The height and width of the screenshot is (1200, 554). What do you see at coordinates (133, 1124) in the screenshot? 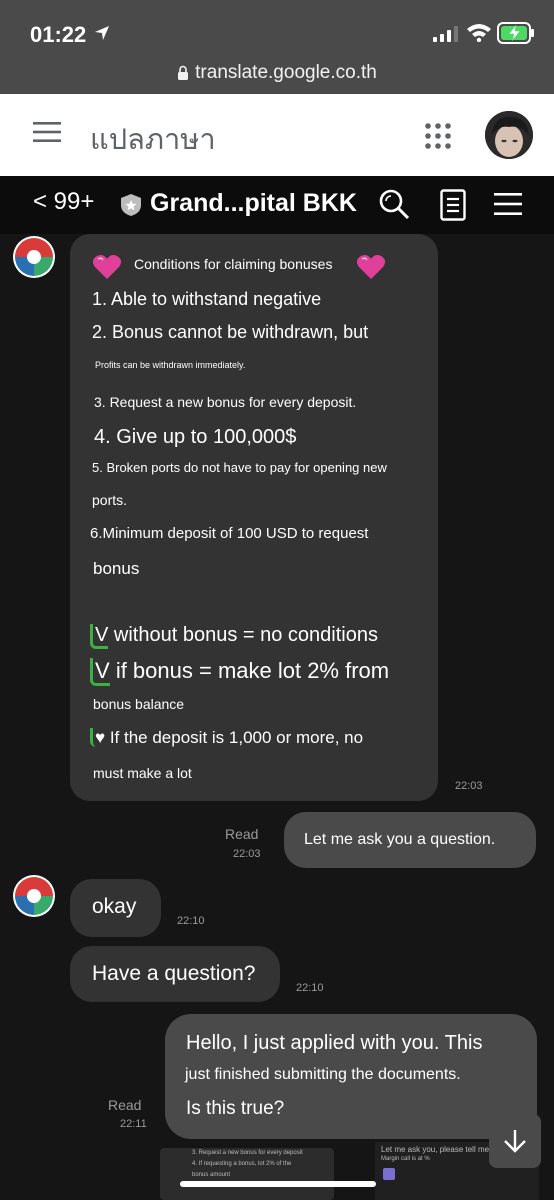
I see `message-time: 22:11` at bounding box center [133, 1124].